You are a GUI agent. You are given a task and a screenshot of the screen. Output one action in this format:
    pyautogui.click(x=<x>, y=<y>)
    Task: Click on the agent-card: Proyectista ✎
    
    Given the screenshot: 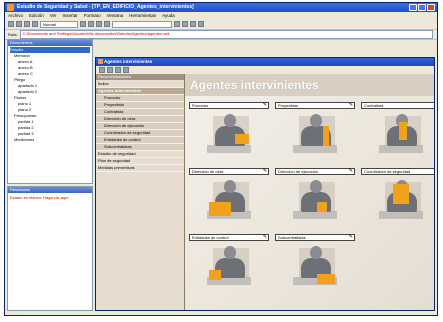 What is the action you would take?
    pyautogui.click(x=315, y=133)
    